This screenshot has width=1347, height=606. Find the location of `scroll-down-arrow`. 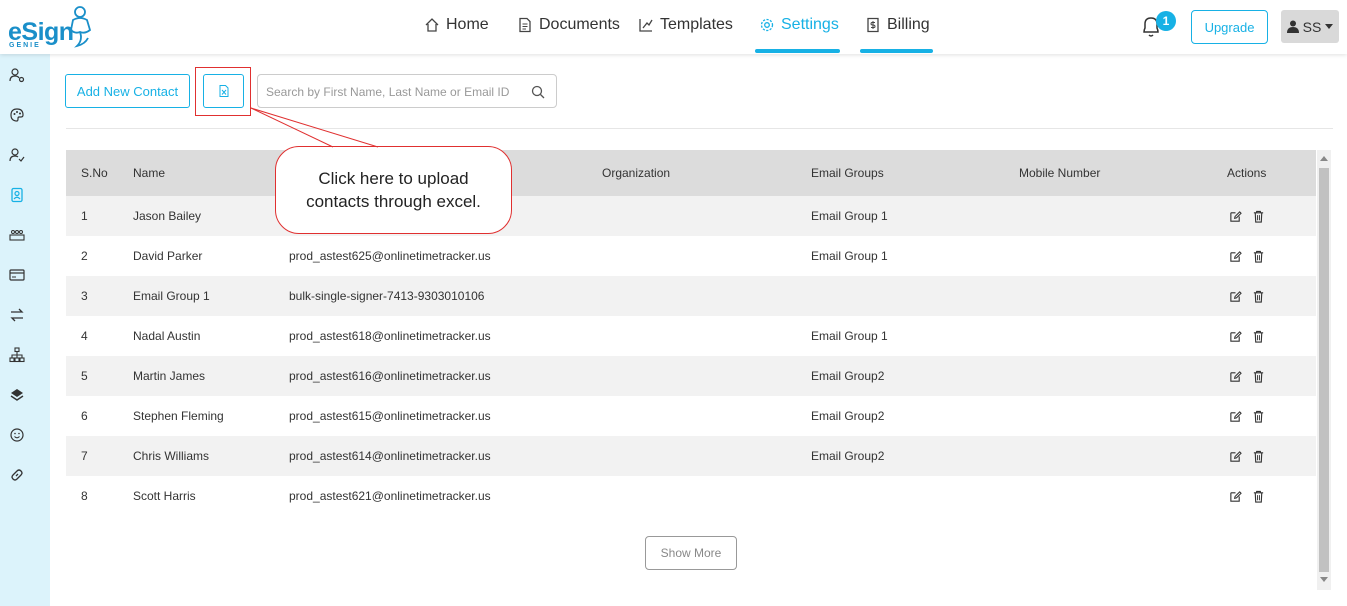

scroll-down-arrow is located at coordinates (1324, 579).